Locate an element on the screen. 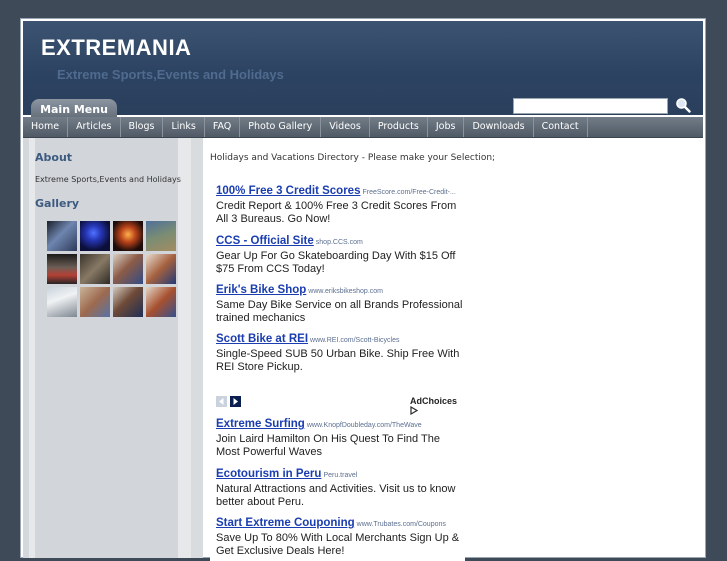 Image resolution: width=727 pixels, height=561 pixels. ad-url: www.eriksbikeshop.com is located at coordinates (345, 291).